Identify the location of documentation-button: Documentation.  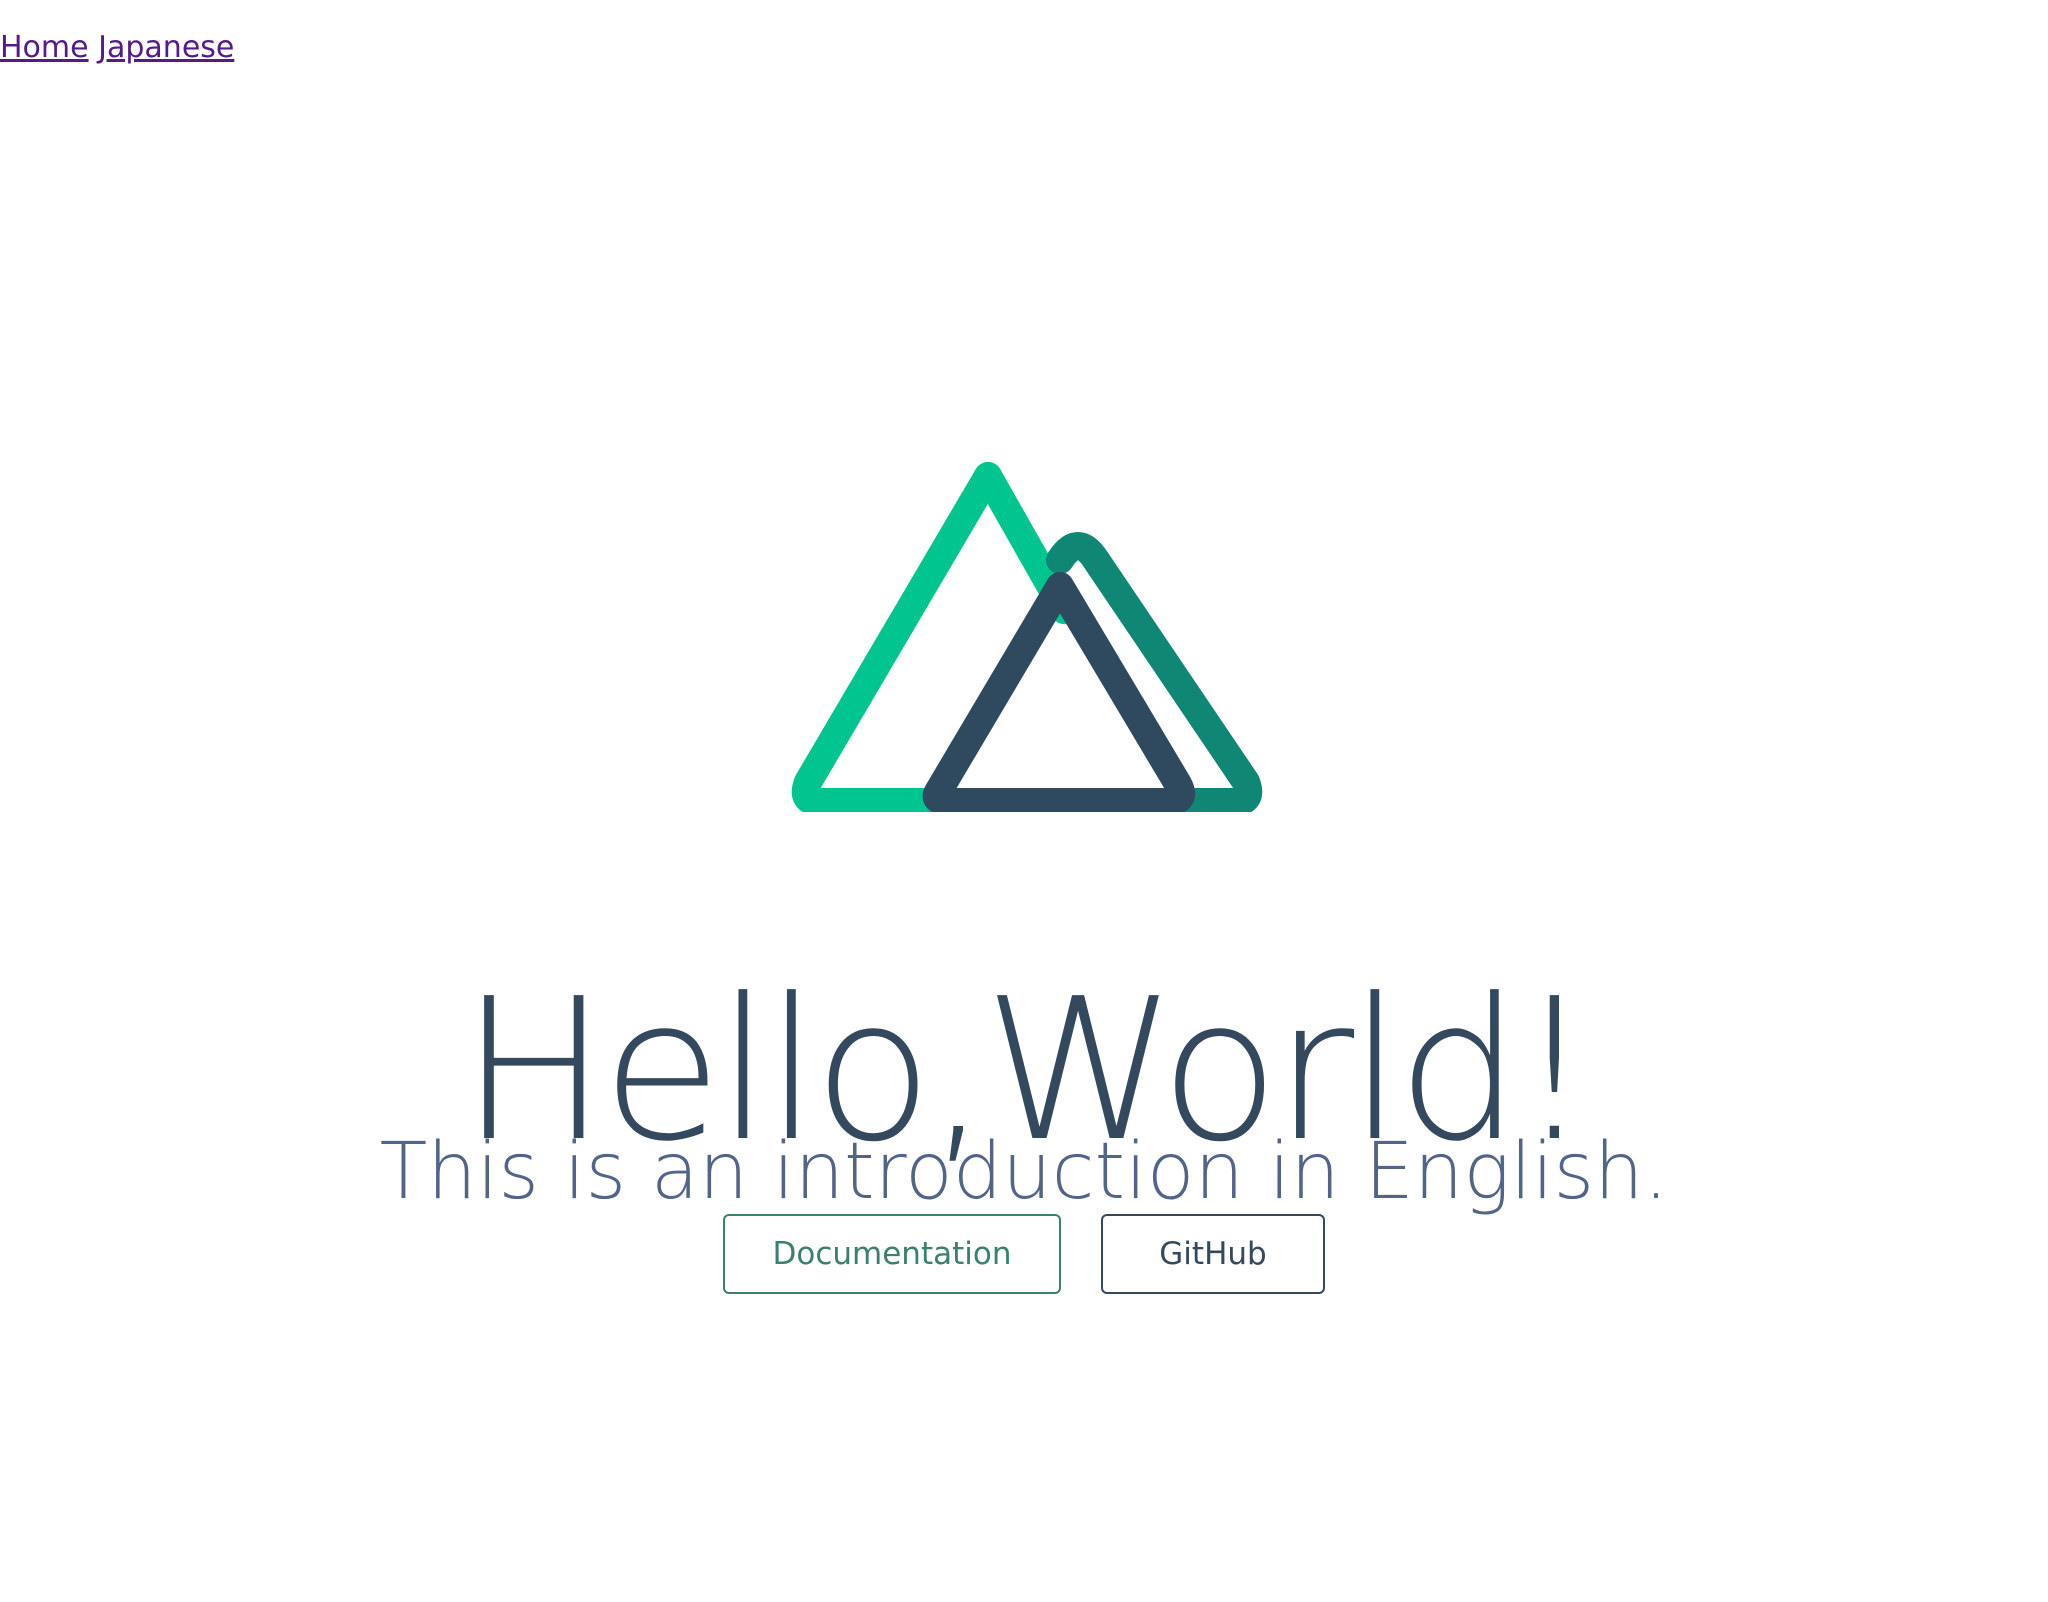
(892, 1254).